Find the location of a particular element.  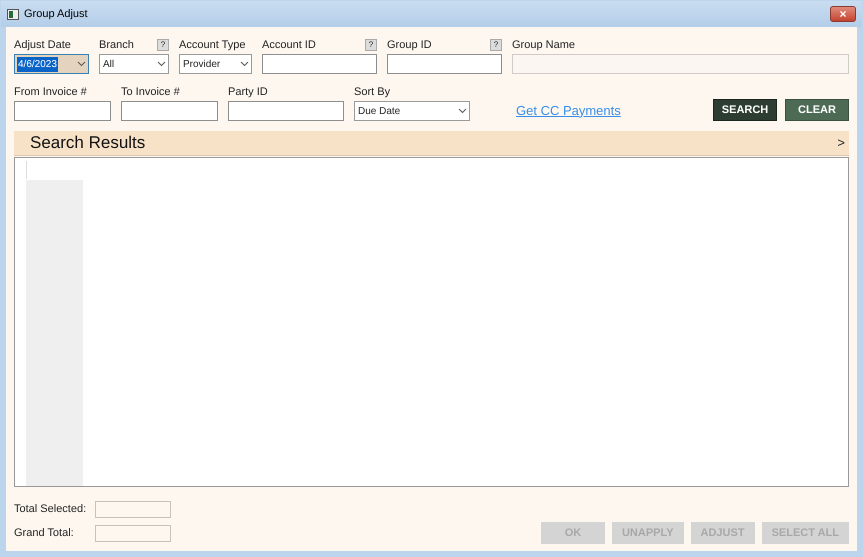

field-label: Account Type is located at coordinates (212, 45).